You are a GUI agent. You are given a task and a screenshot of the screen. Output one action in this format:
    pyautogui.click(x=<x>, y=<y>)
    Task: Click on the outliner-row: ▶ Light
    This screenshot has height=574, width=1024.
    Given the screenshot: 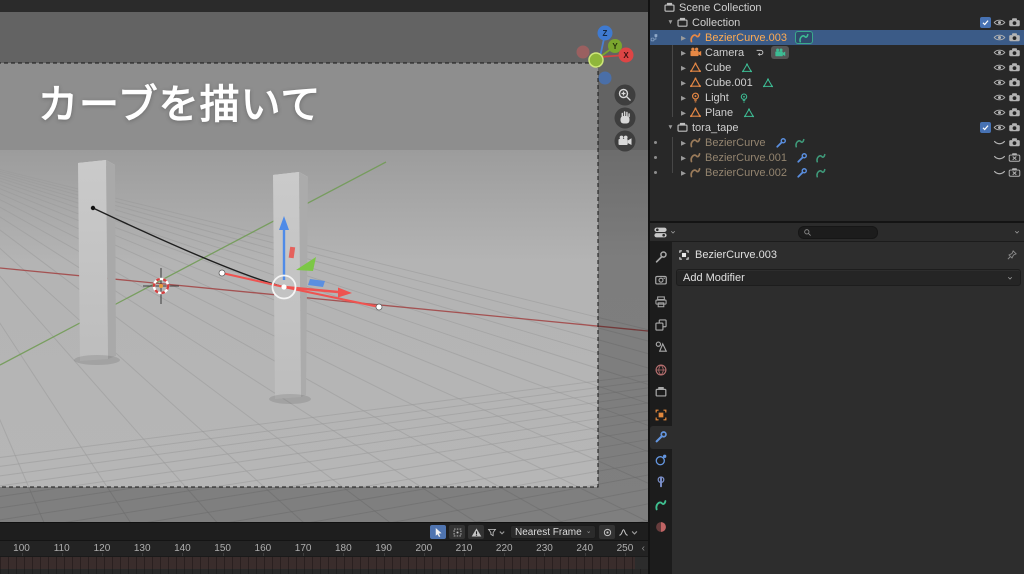 What is the action you would take?
    pyautogui.click(x=837, y=97)
    